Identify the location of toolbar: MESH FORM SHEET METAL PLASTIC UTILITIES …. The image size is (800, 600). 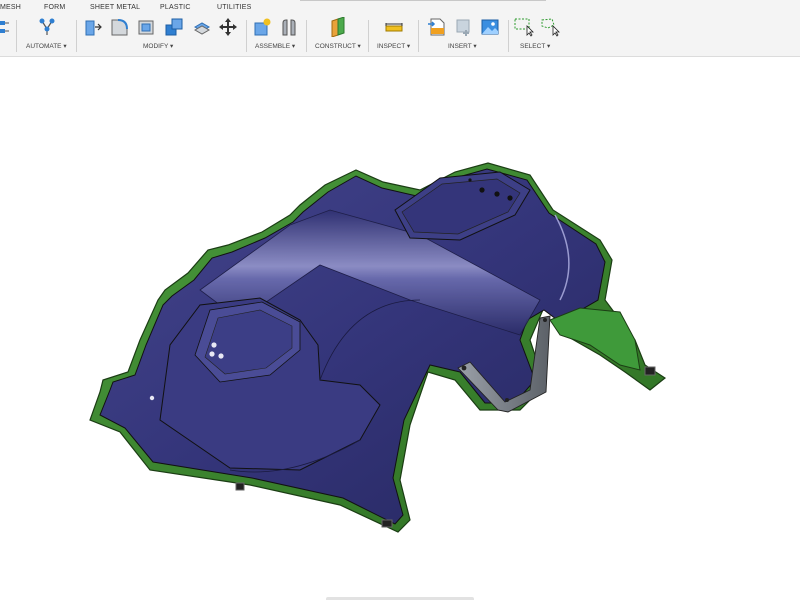
(400, 28).